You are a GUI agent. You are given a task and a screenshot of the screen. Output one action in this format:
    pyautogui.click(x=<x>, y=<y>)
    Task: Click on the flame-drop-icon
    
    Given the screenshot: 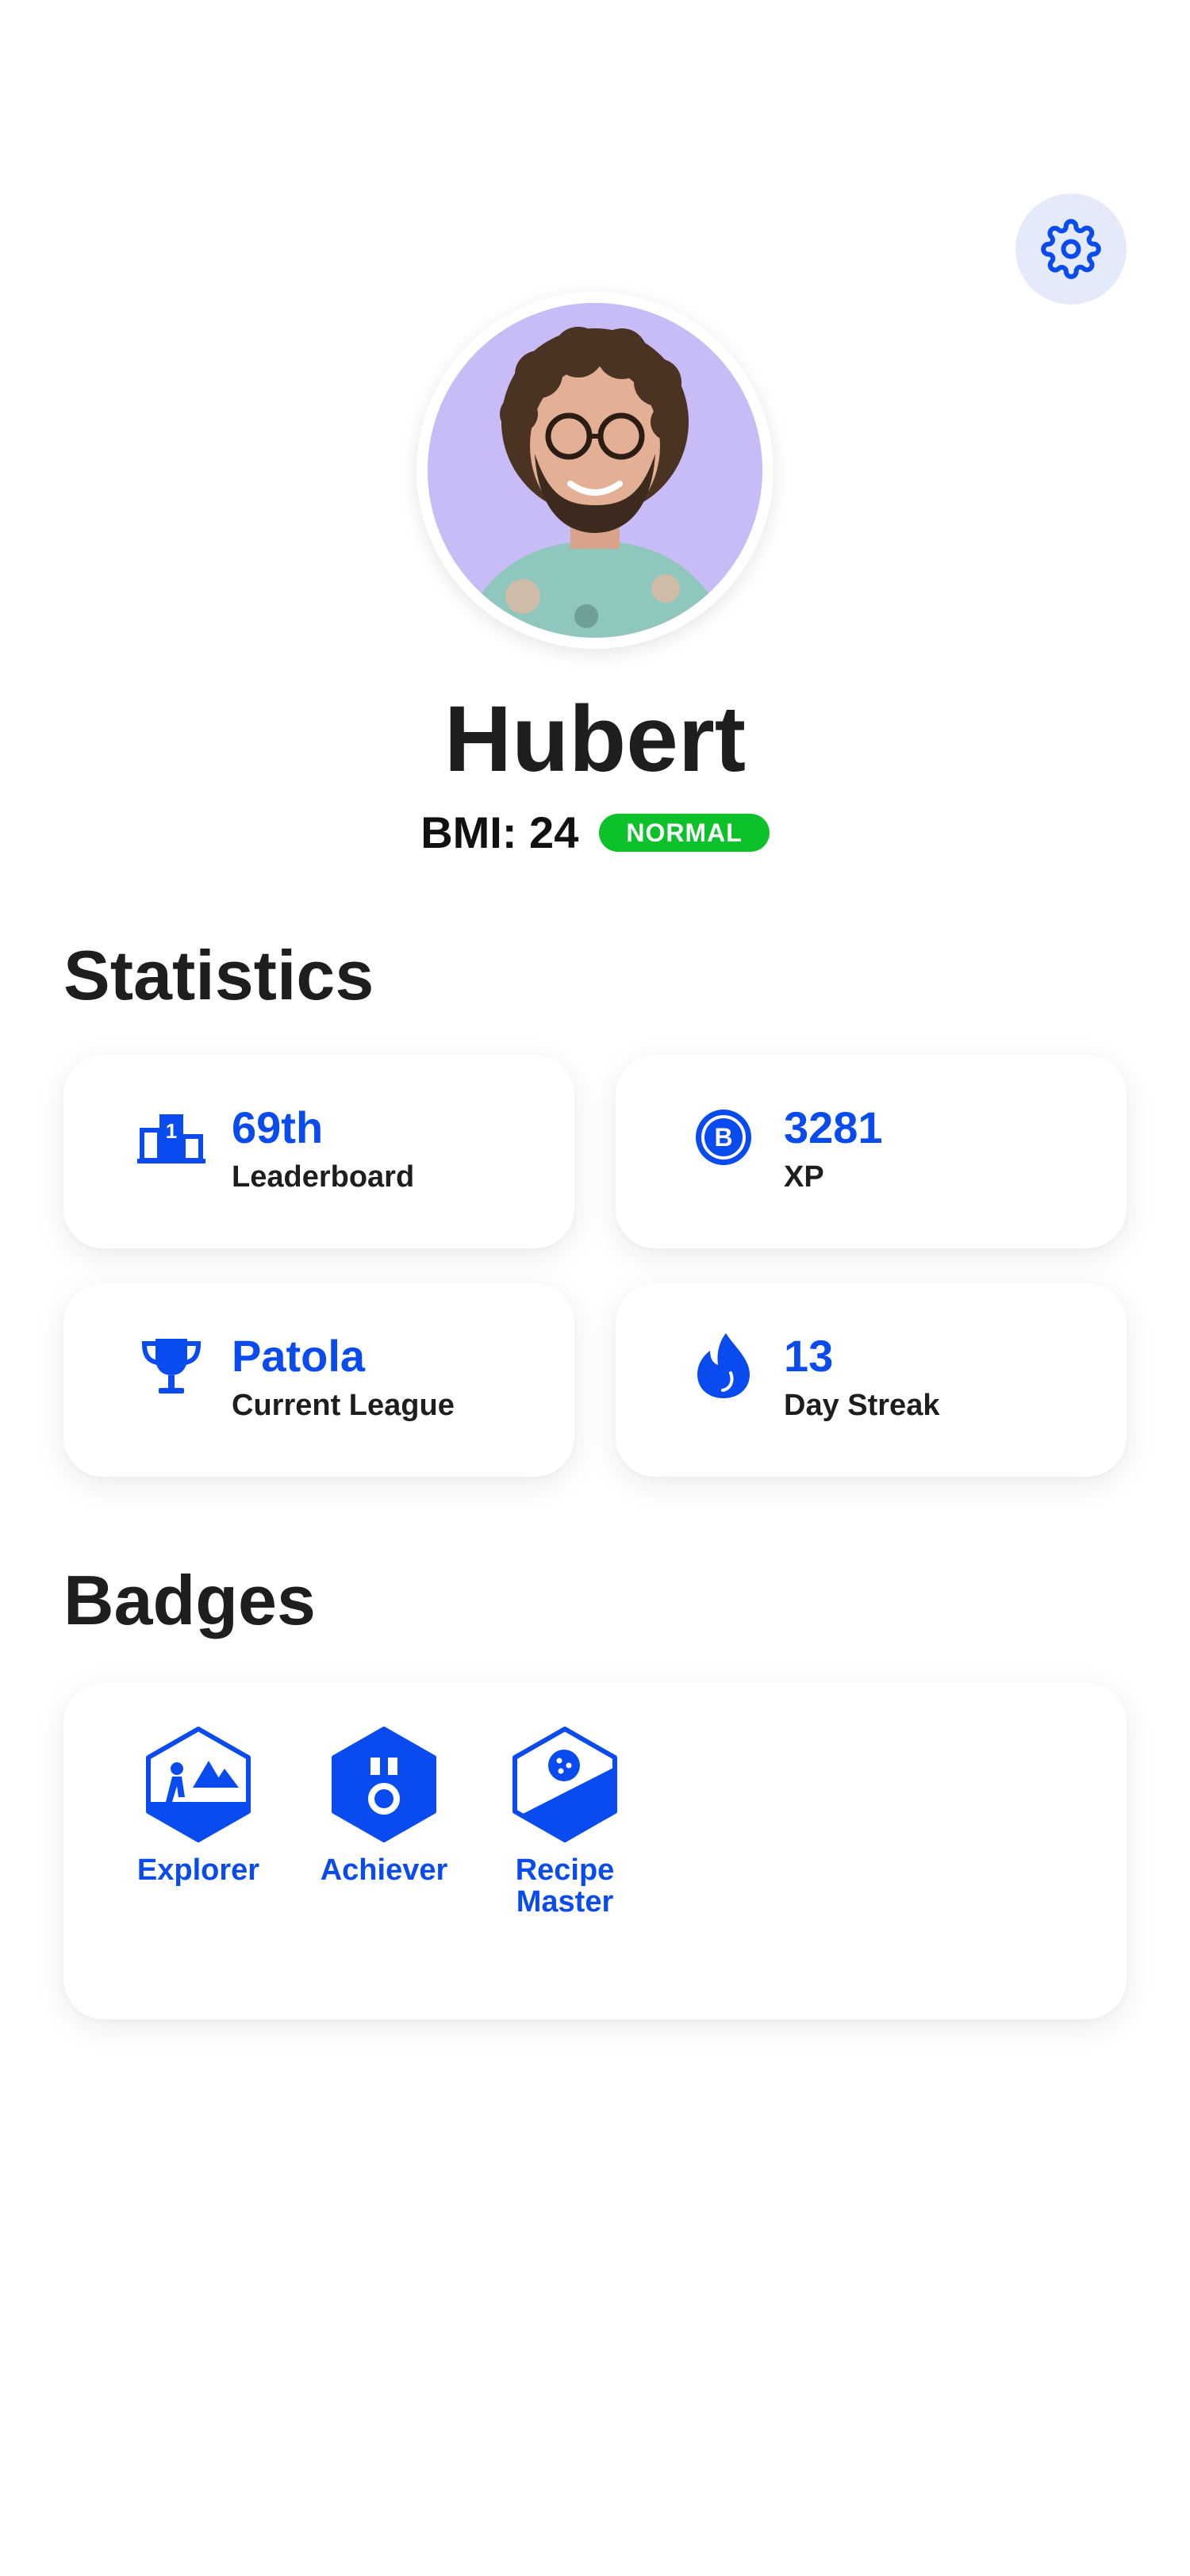 What is the action you would take?
    pyautogui.click(x=723, y=1366)
    